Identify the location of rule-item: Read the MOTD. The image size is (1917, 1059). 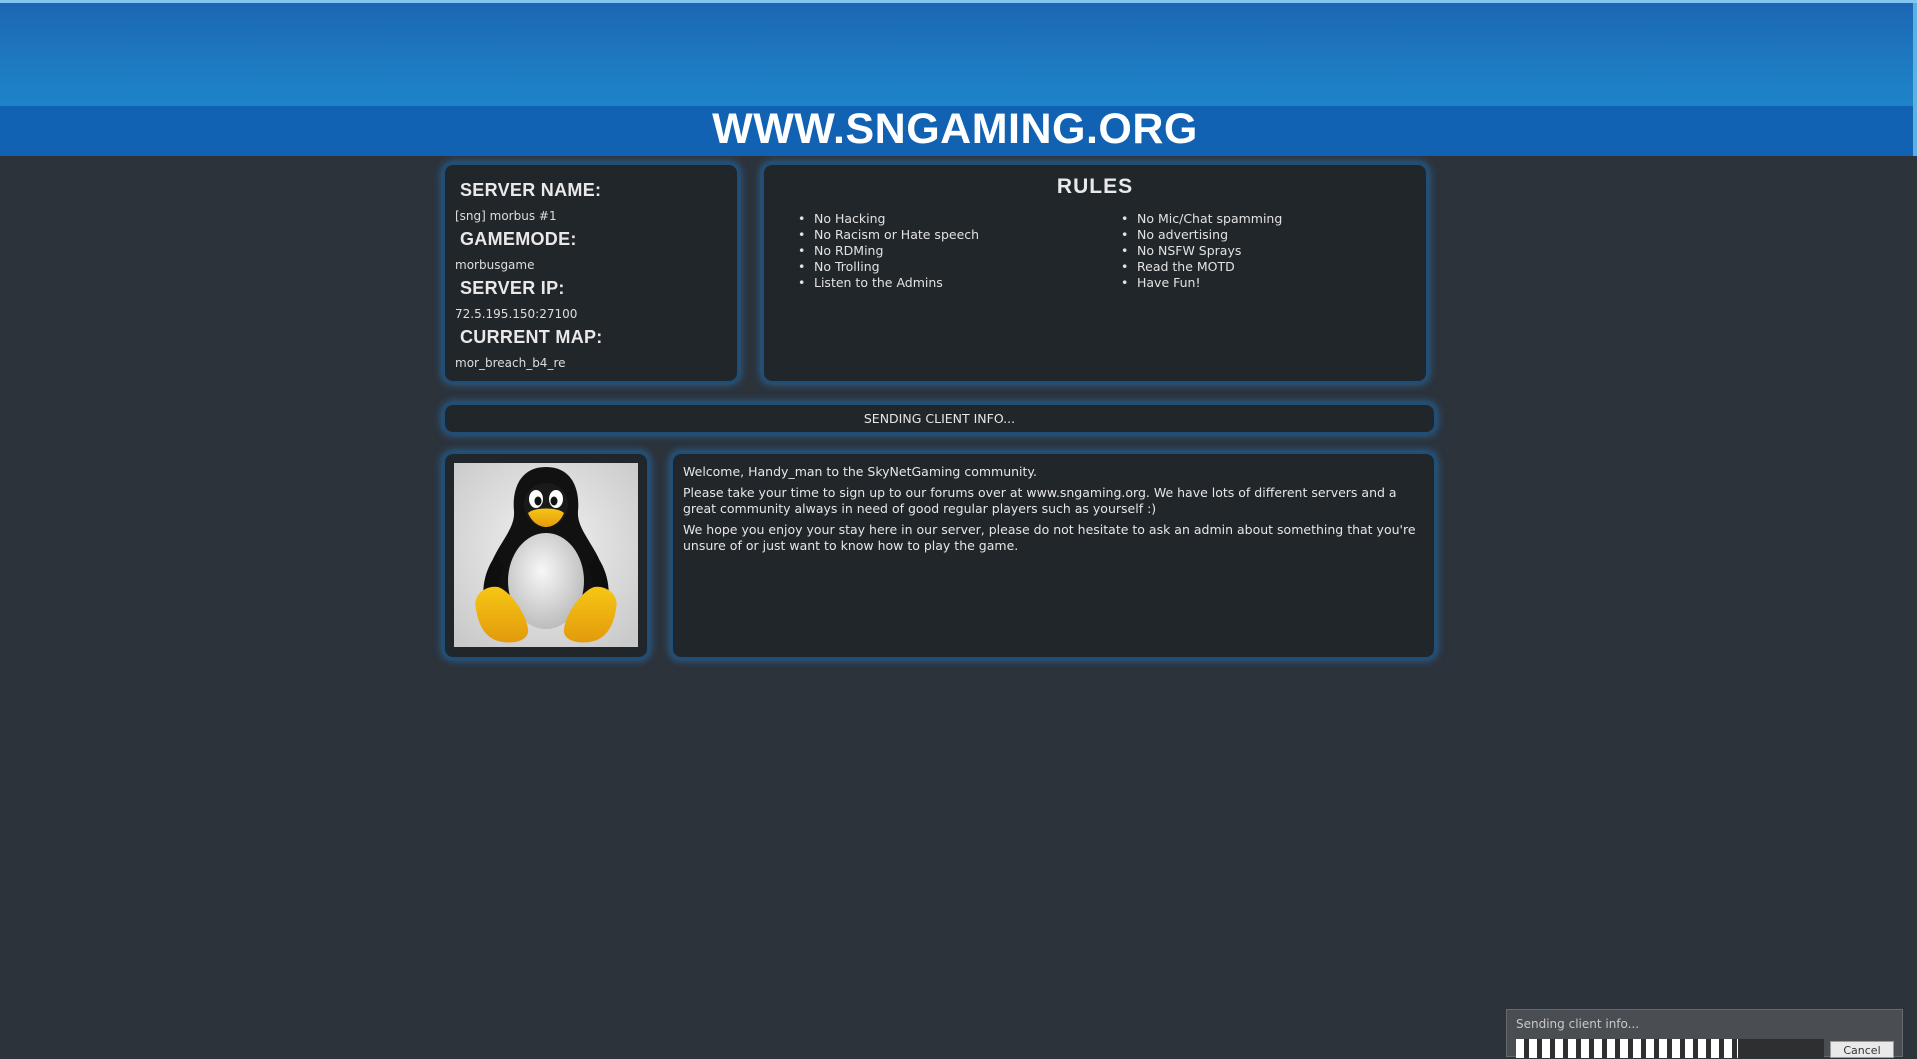
(1201, 267).